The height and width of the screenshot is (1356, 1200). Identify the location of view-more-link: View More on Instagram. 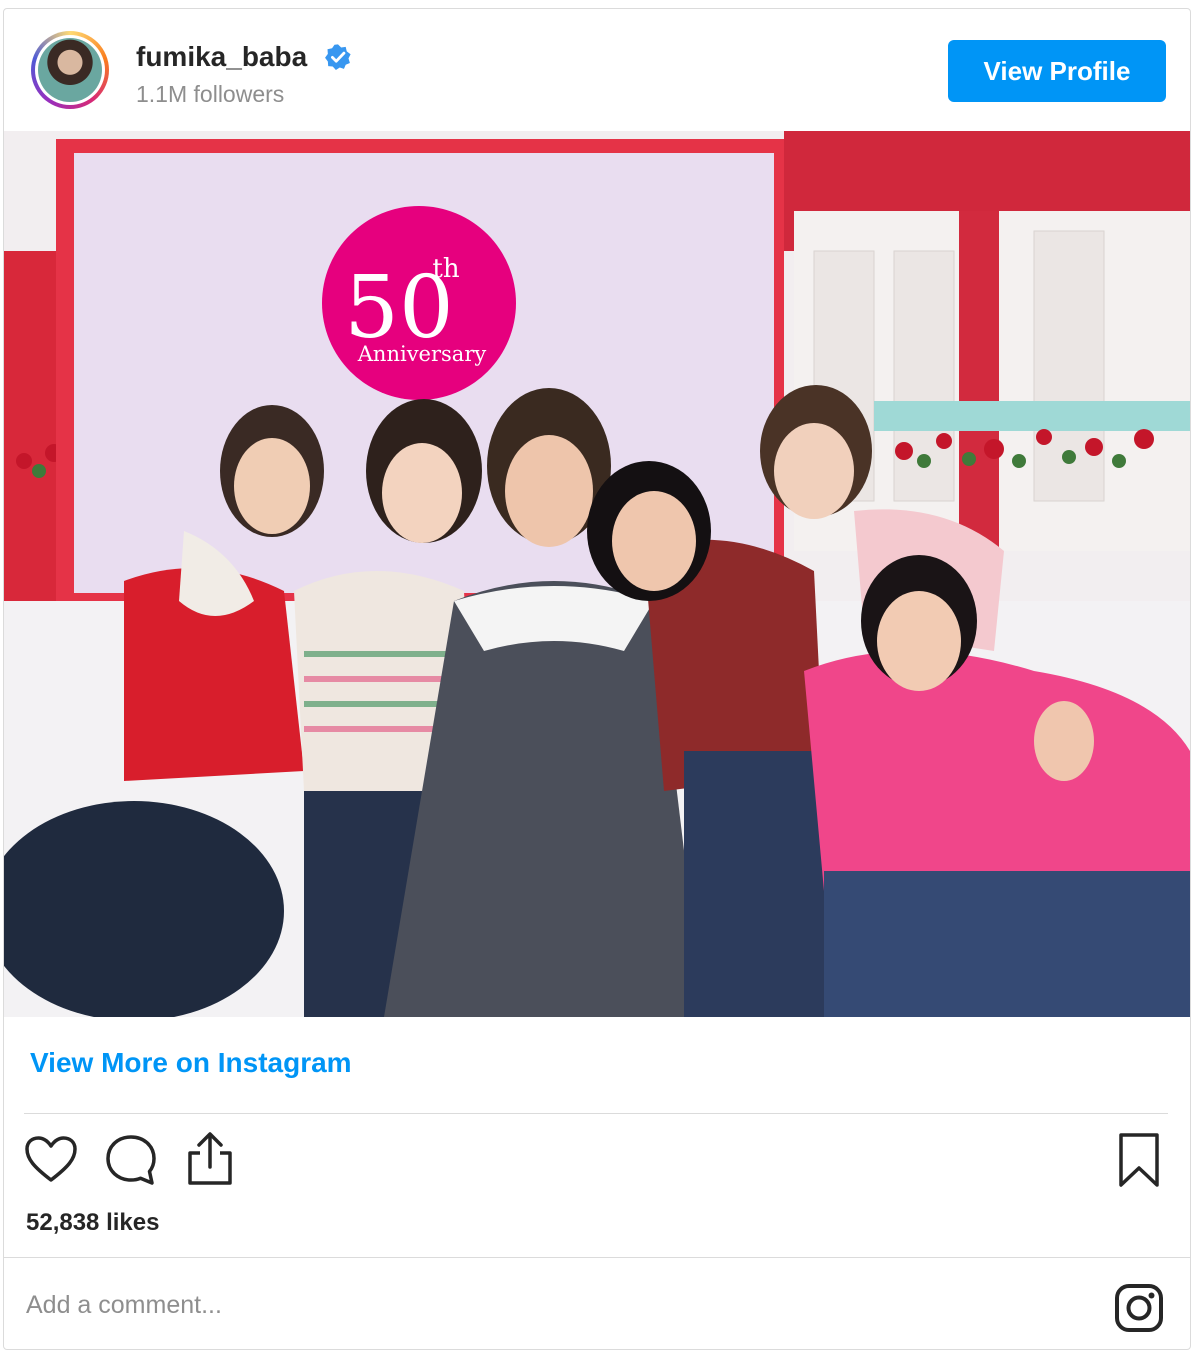
(191, 1063).